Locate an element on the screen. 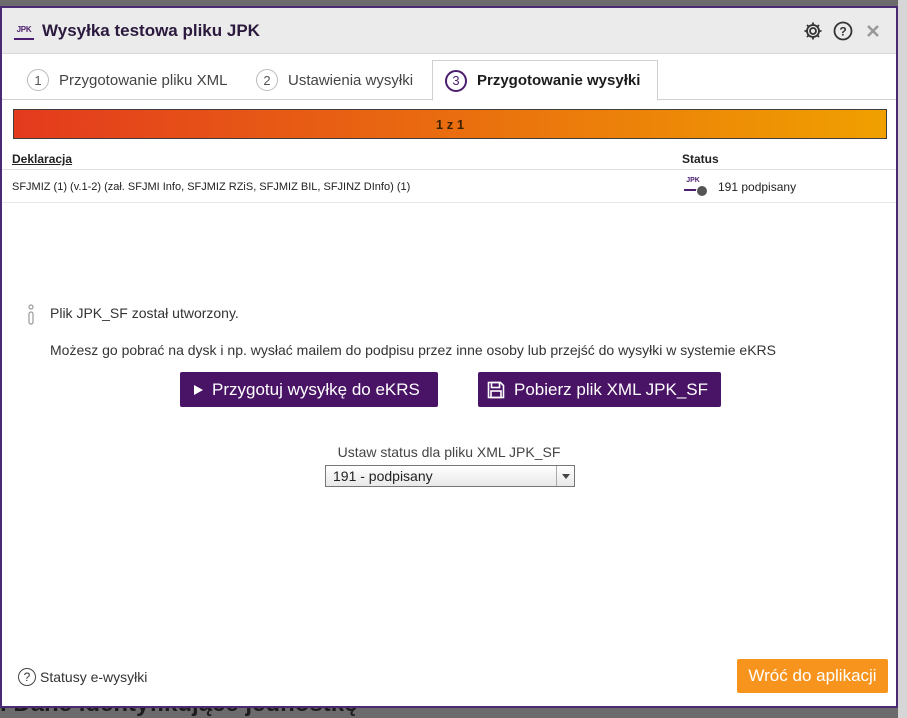 The height and width of the screenshot is (718, 907). chevron-down-icon is located at coordinates (565, 476).